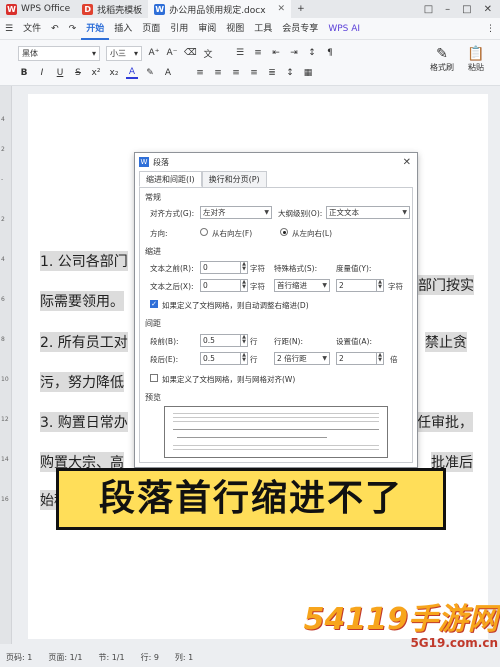  I want to click on line-spacing-select: 2 倍行距 ▼, so click(302, 358).